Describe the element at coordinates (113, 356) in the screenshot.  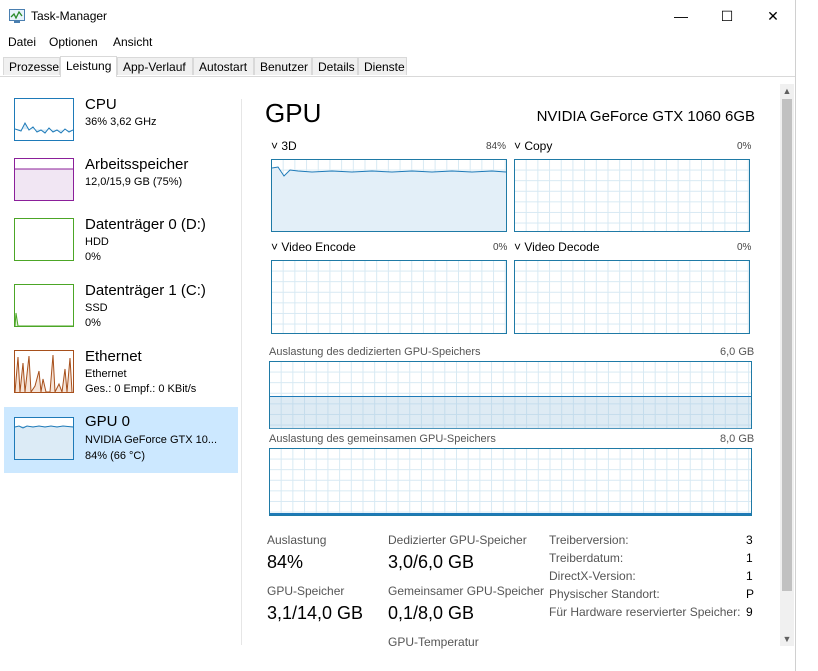
I see `sidebar-label-ethernet: Ethernet` at that location.